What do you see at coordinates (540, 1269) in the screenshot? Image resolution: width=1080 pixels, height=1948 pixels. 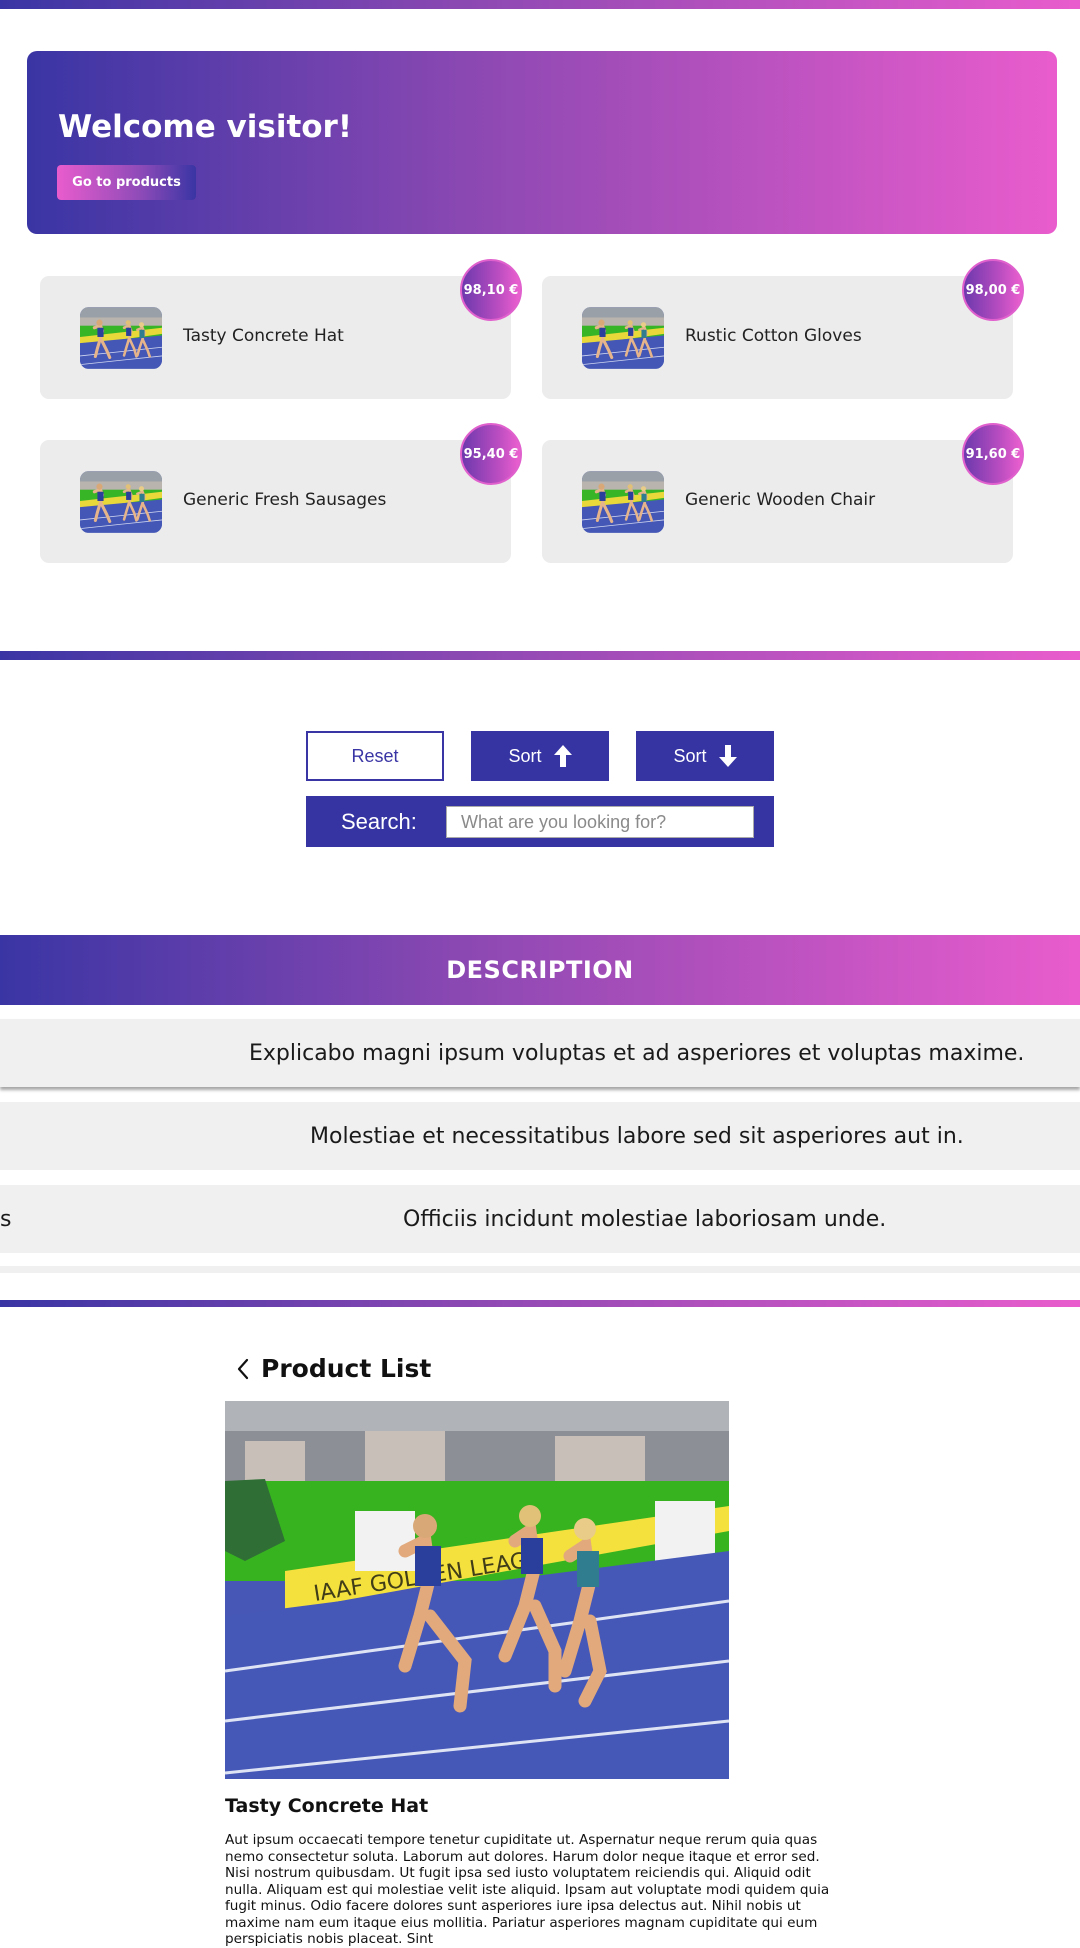 I see `description-row-partial` at bounding box center [540, 1269].